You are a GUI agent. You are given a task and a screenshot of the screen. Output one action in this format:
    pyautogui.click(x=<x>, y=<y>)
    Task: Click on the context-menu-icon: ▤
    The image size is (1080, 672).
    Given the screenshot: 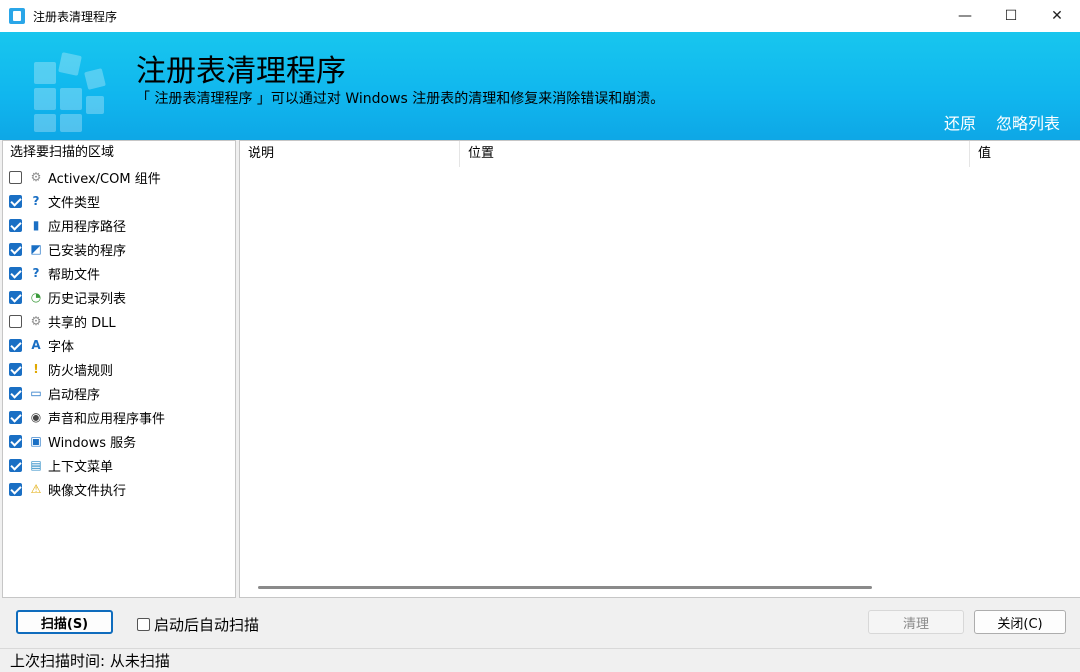 What is the action you would take?
    pyautogui.click(x=36, y=465)
    